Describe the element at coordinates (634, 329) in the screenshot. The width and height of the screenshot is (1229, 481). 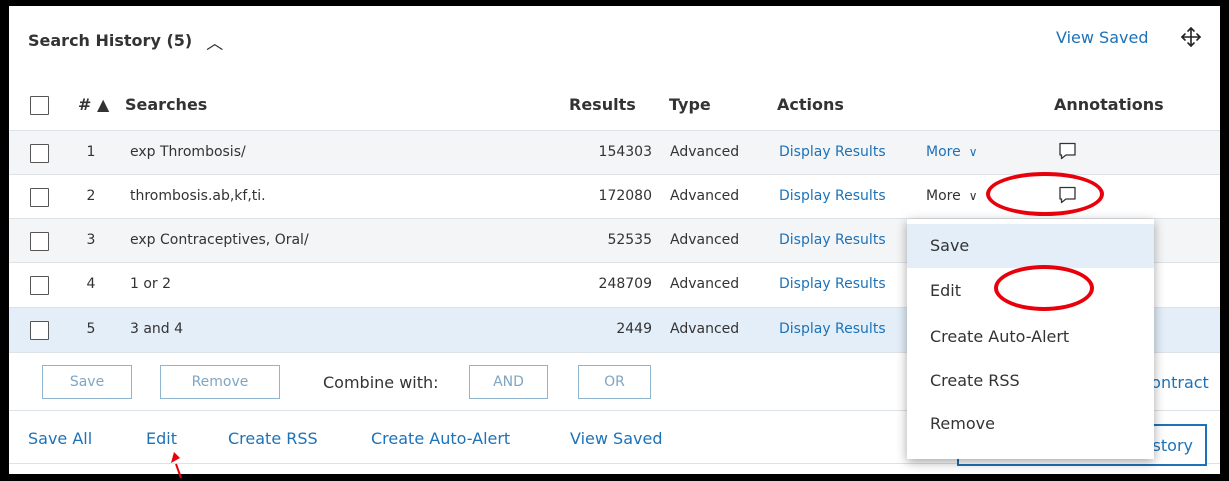
I see `result-count: 2449` at that location.